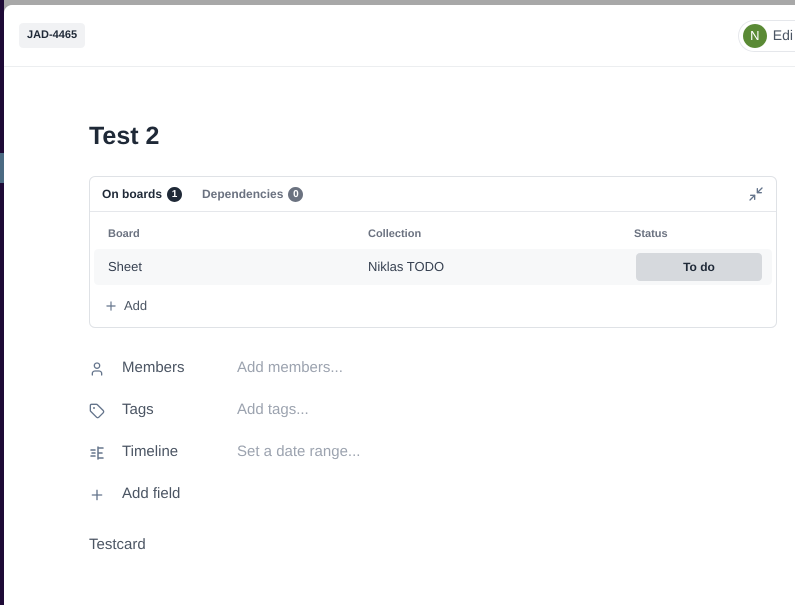  I want to click on field-label: Members, so click(154, 368).